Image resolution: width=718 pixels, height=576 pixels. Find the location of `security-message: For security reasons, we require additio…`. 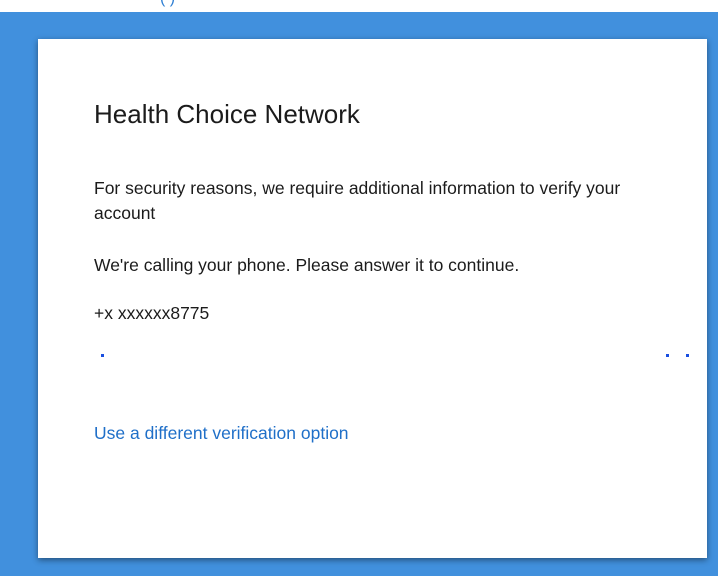

security-message: For security reasons, we require additio… is located at coordinates (357, 200).